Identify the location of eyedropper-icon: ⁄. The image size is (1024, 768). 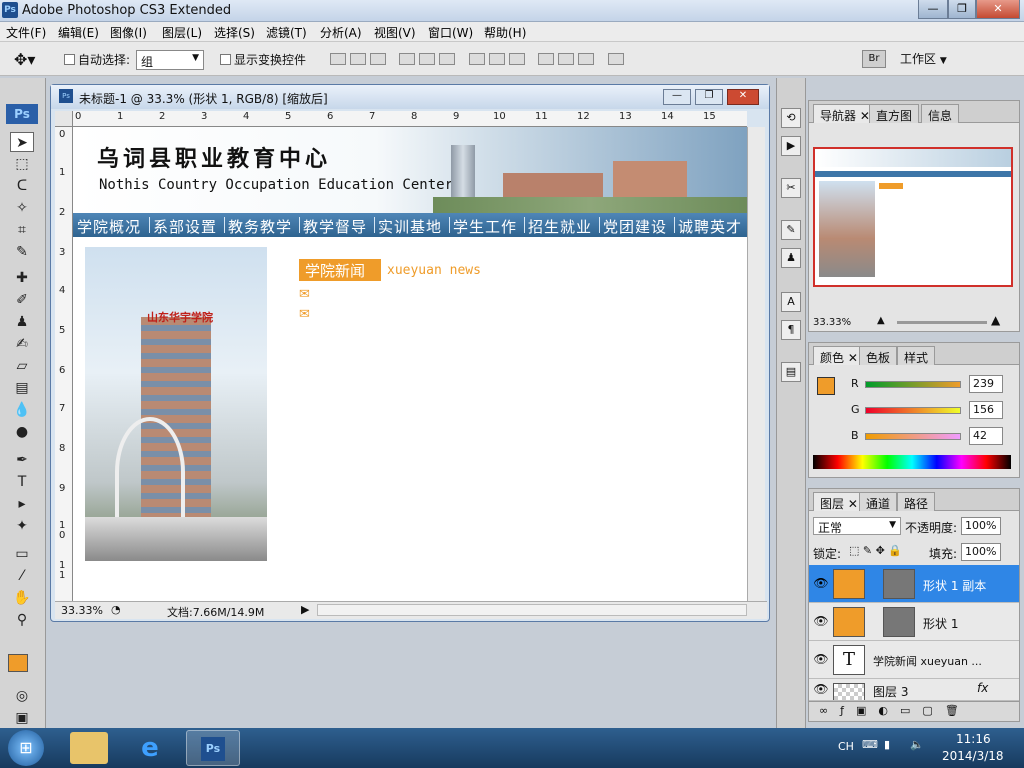
(22, 576).